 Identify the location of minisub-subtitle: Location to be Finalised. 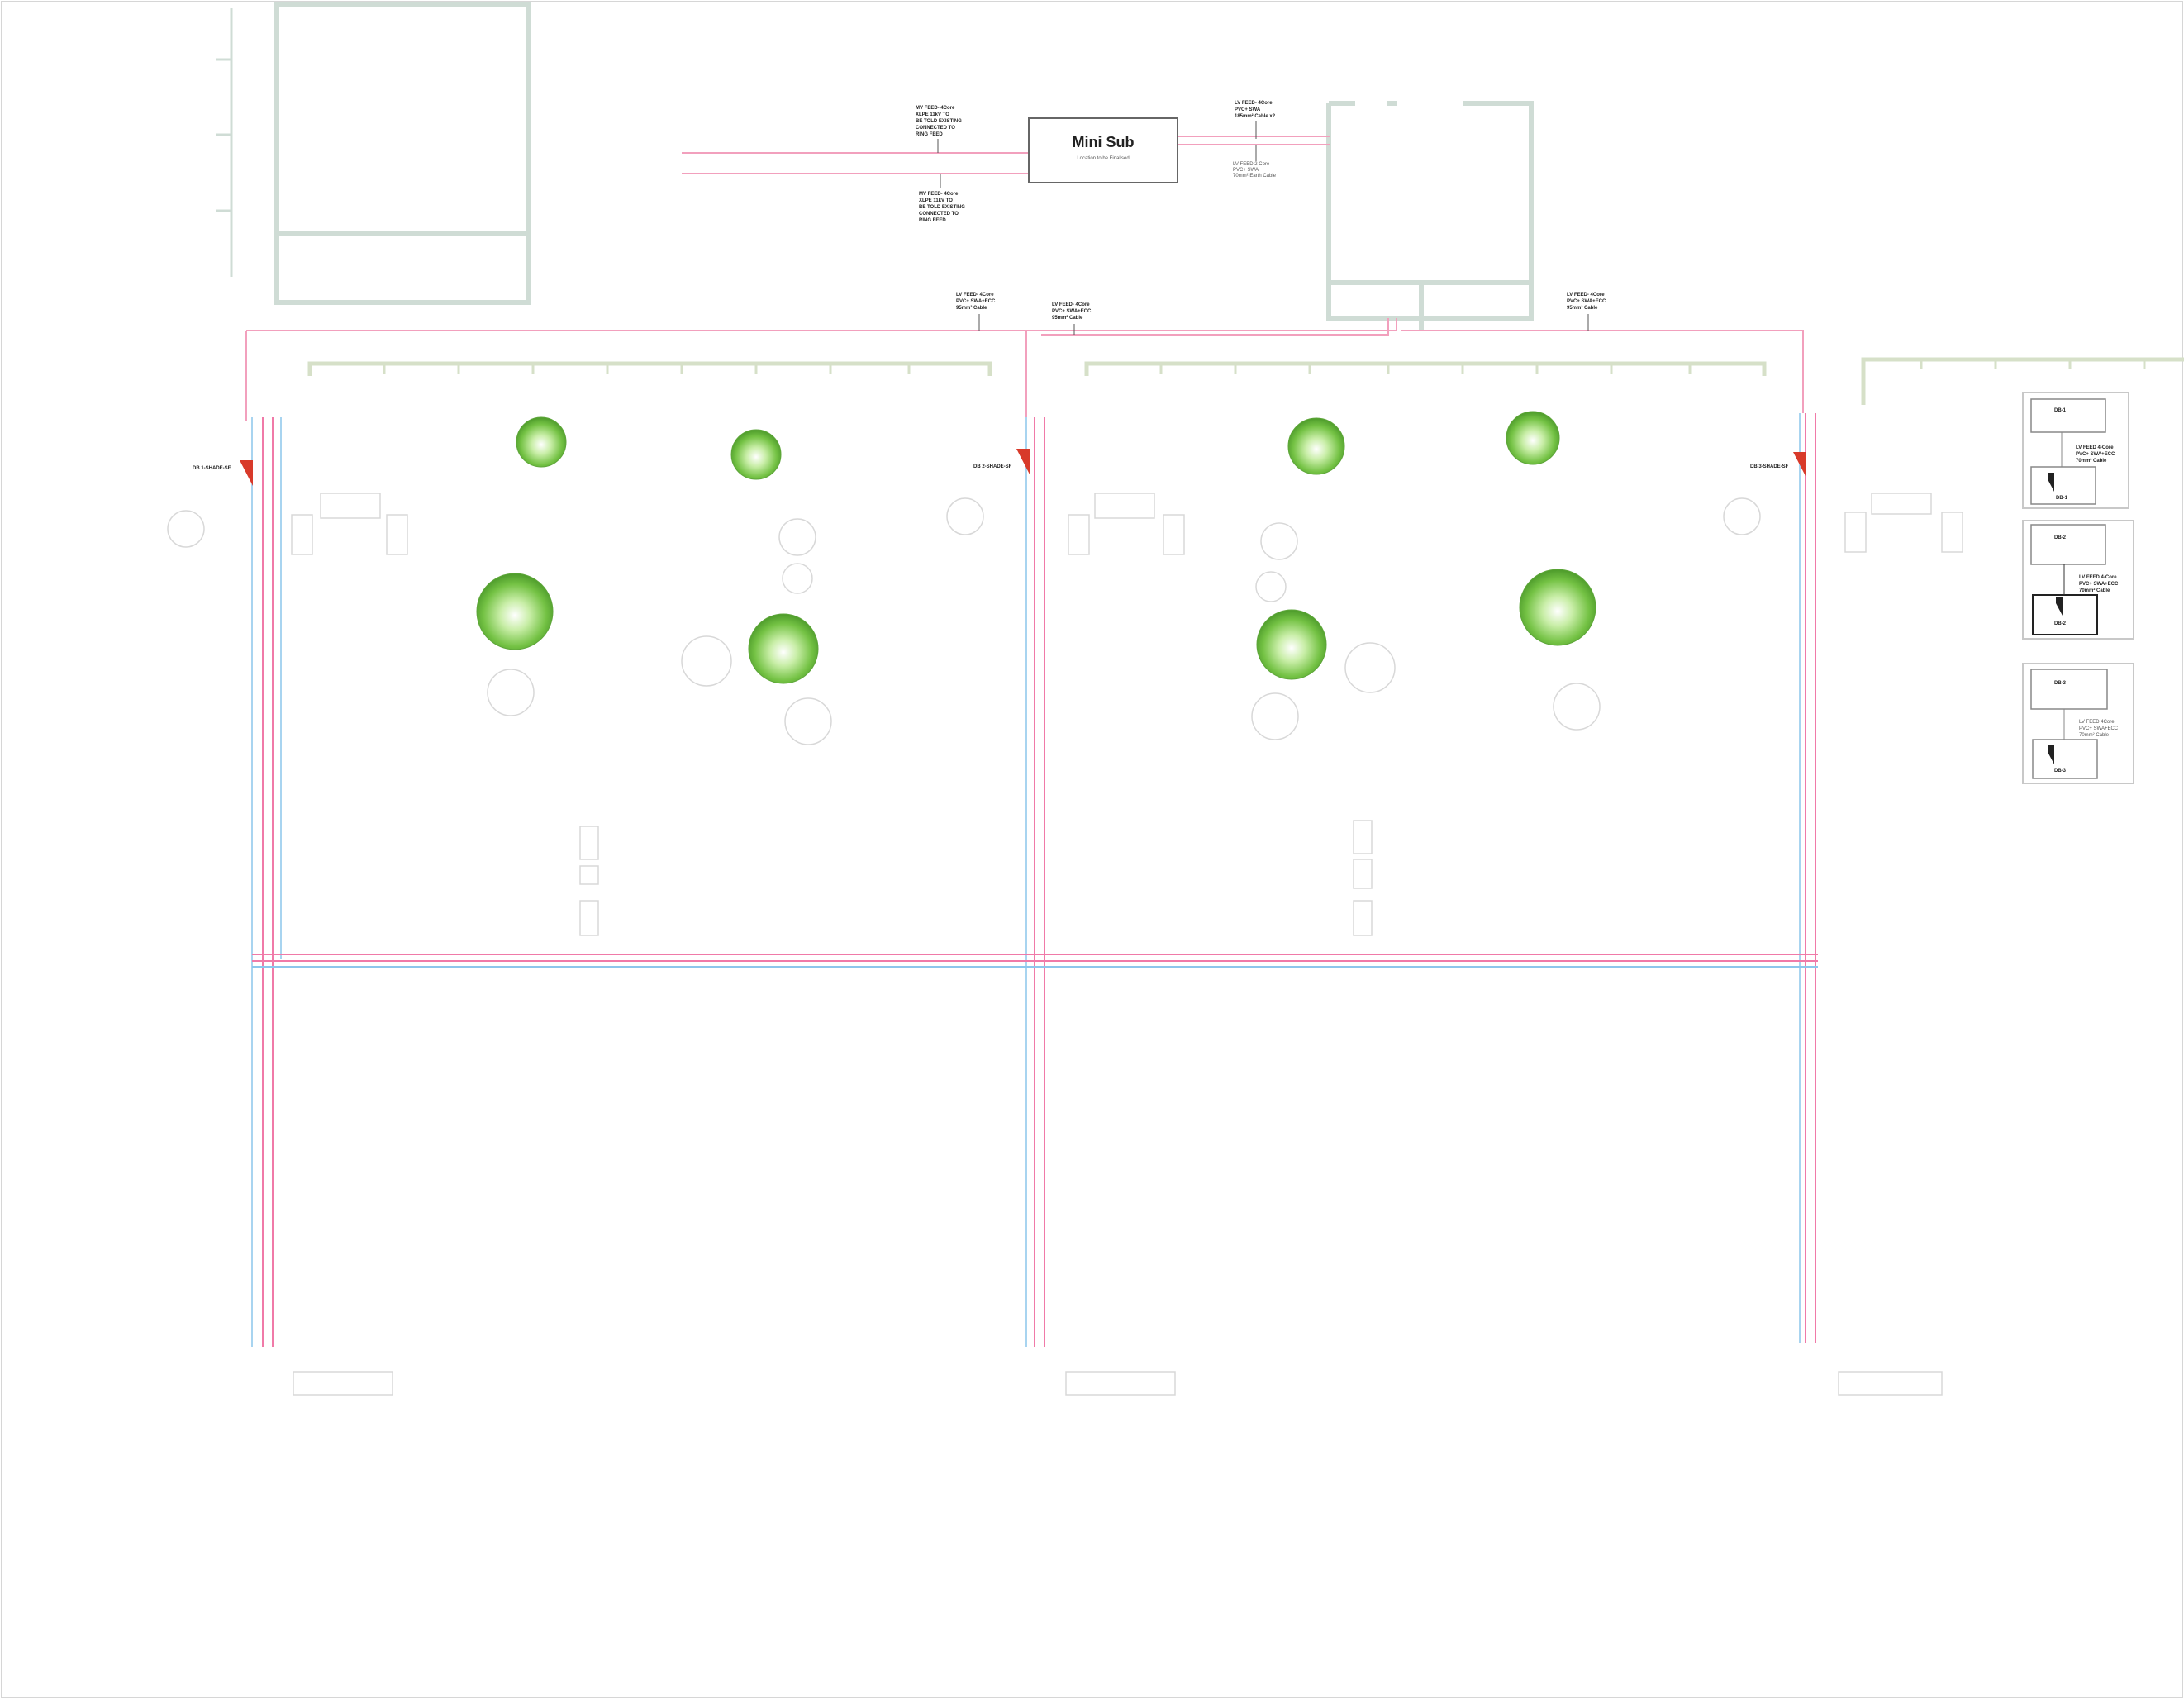
(1103, 158).